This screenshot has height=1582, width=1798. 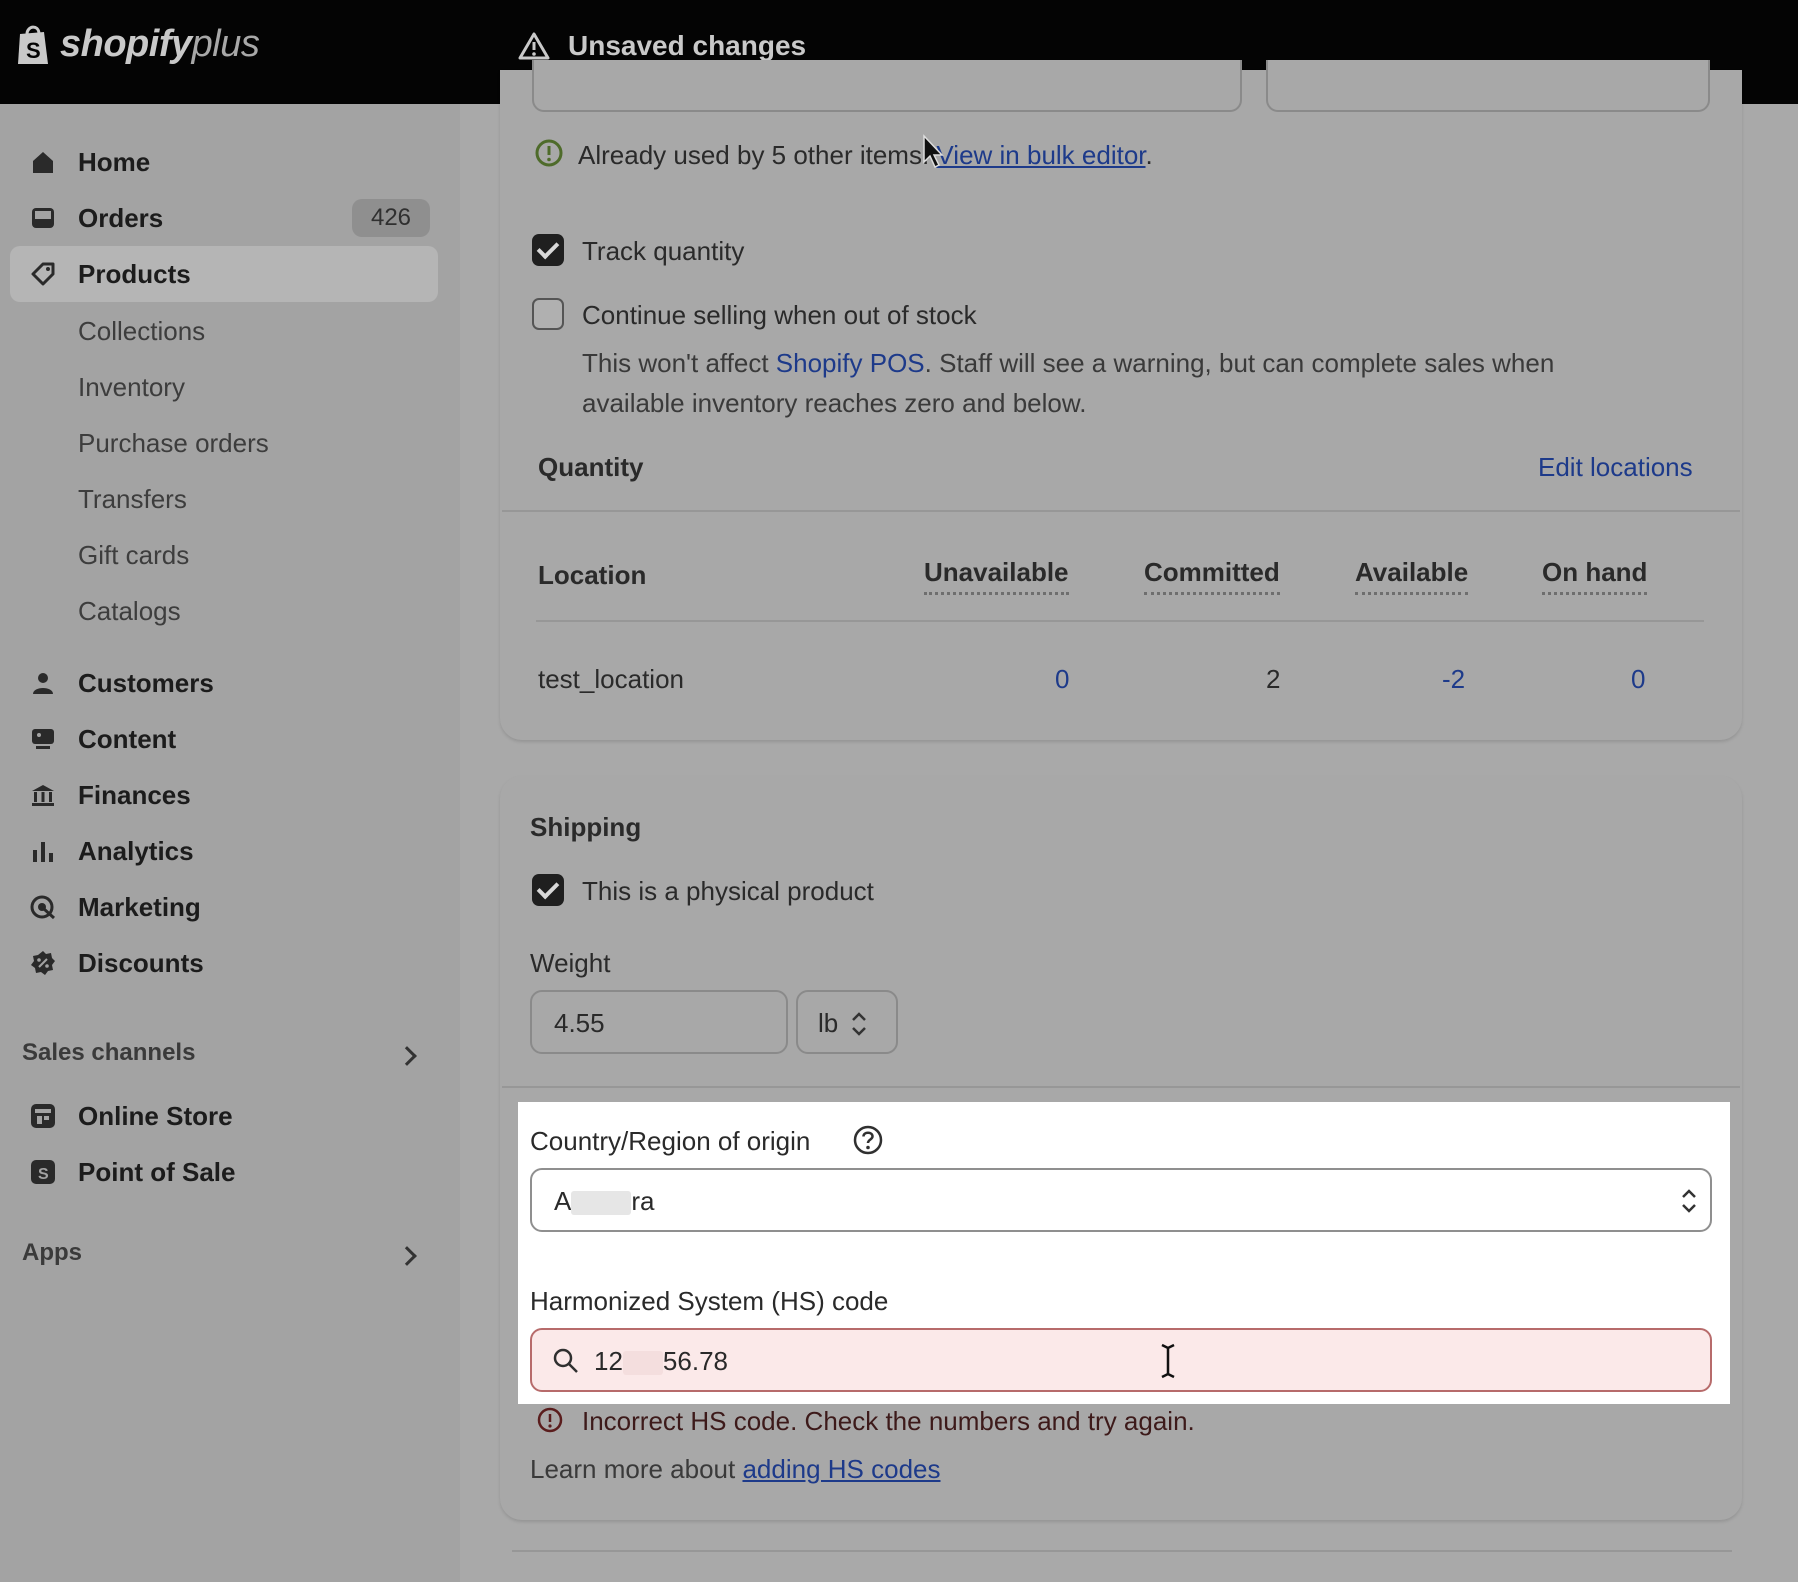 What do you see at coordinates (43, 1116) in the screenshot?
I see `storefront-icon` at bounding box center [43, 1116].